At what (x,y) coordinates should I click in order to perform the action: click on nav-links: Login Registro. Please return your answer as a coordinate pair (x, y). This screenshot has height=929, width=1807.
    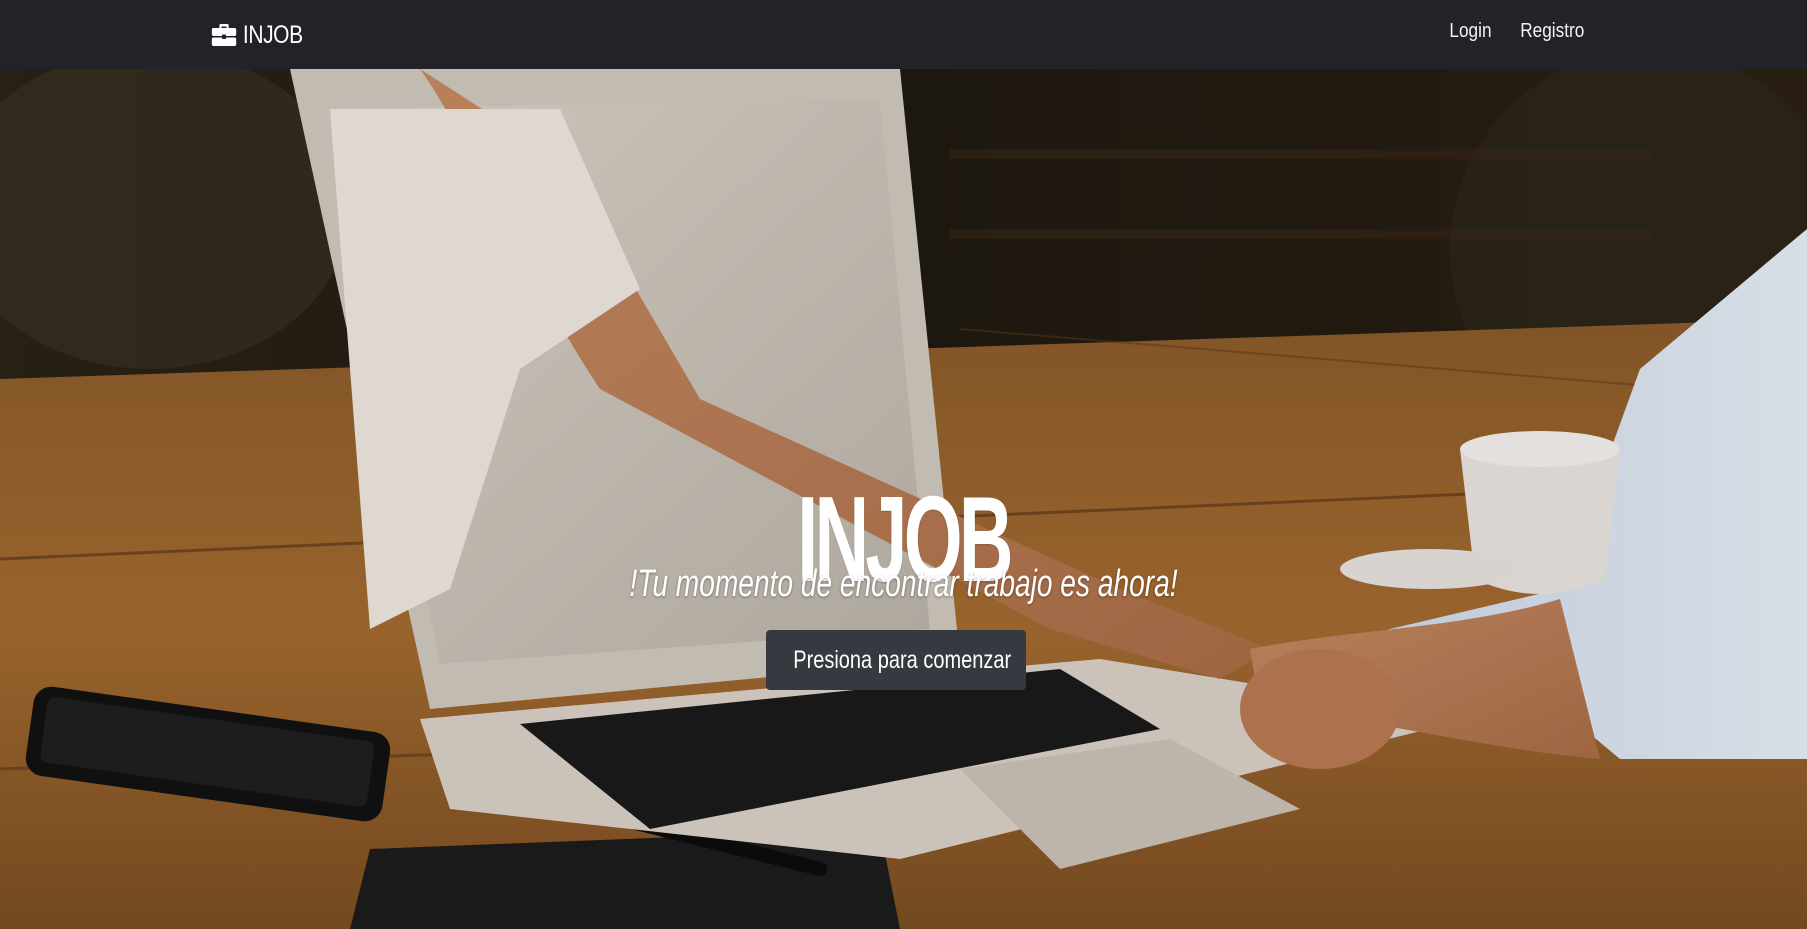
    Looking at the image, I should click on (1517, 31).